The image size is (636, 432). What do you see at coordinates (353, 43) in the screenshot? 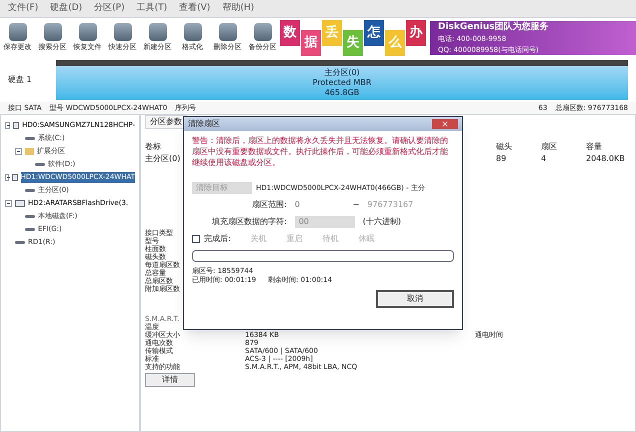
I see `banner-character: 失` at bounding box center [353, 43].